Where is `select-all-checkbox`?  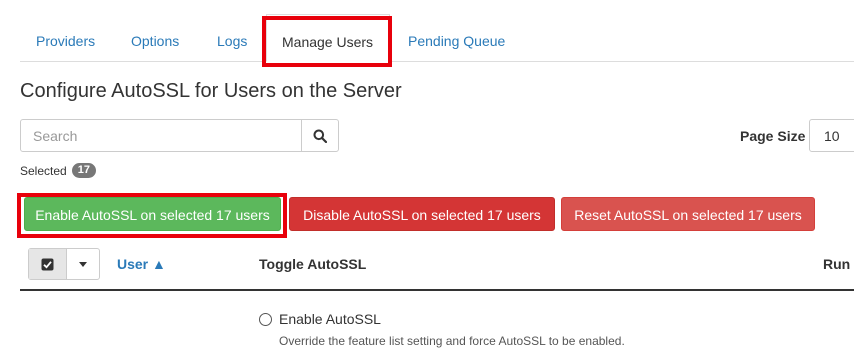
select-all-checkbox is located at coordinates (48, 264).